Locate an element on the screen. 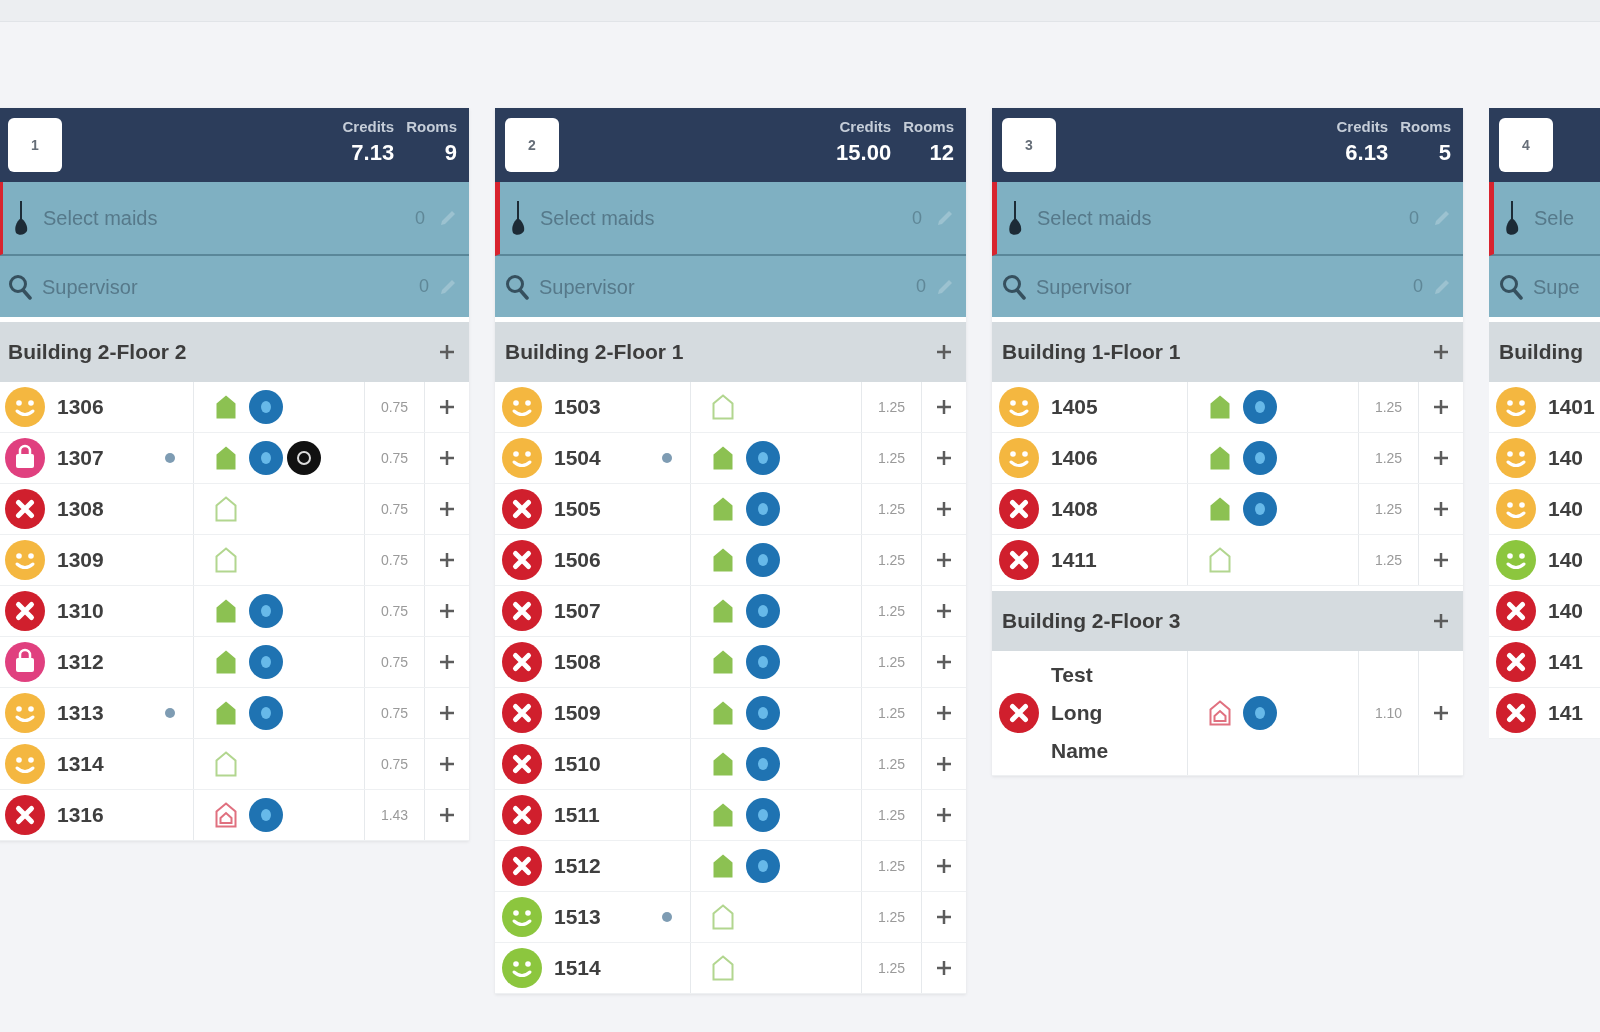 This screenshot has height=1032, width=1600. room-row: 1312 0.75 is located at coordinates (234, 662).